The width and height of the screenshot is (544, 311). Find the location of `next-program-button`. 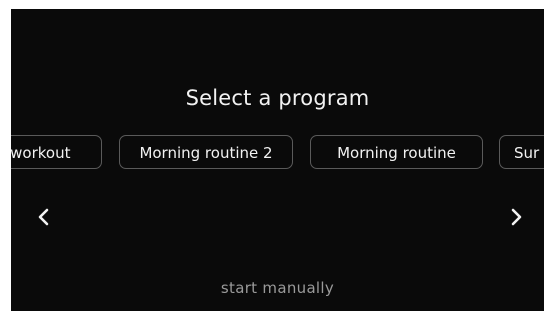

next-program-button is located at coordinates (516, 217).